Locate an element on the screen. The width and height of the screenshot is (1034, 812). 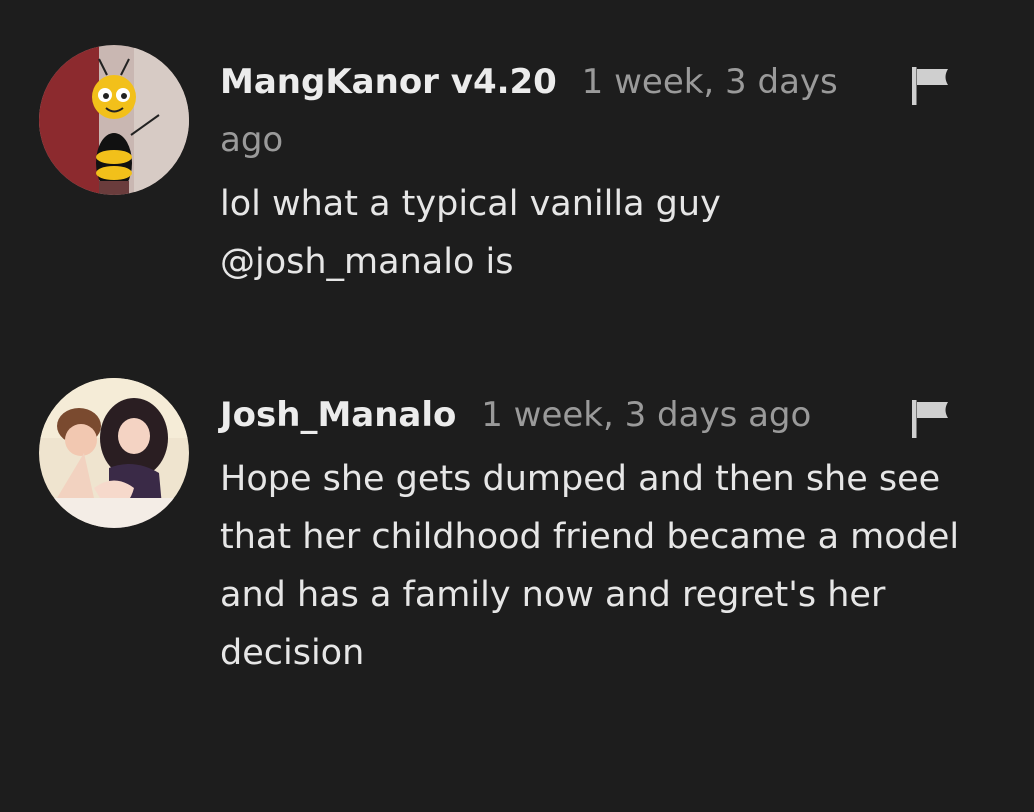
username: MangKanor v4.20 is located at coordinates (388, 82).